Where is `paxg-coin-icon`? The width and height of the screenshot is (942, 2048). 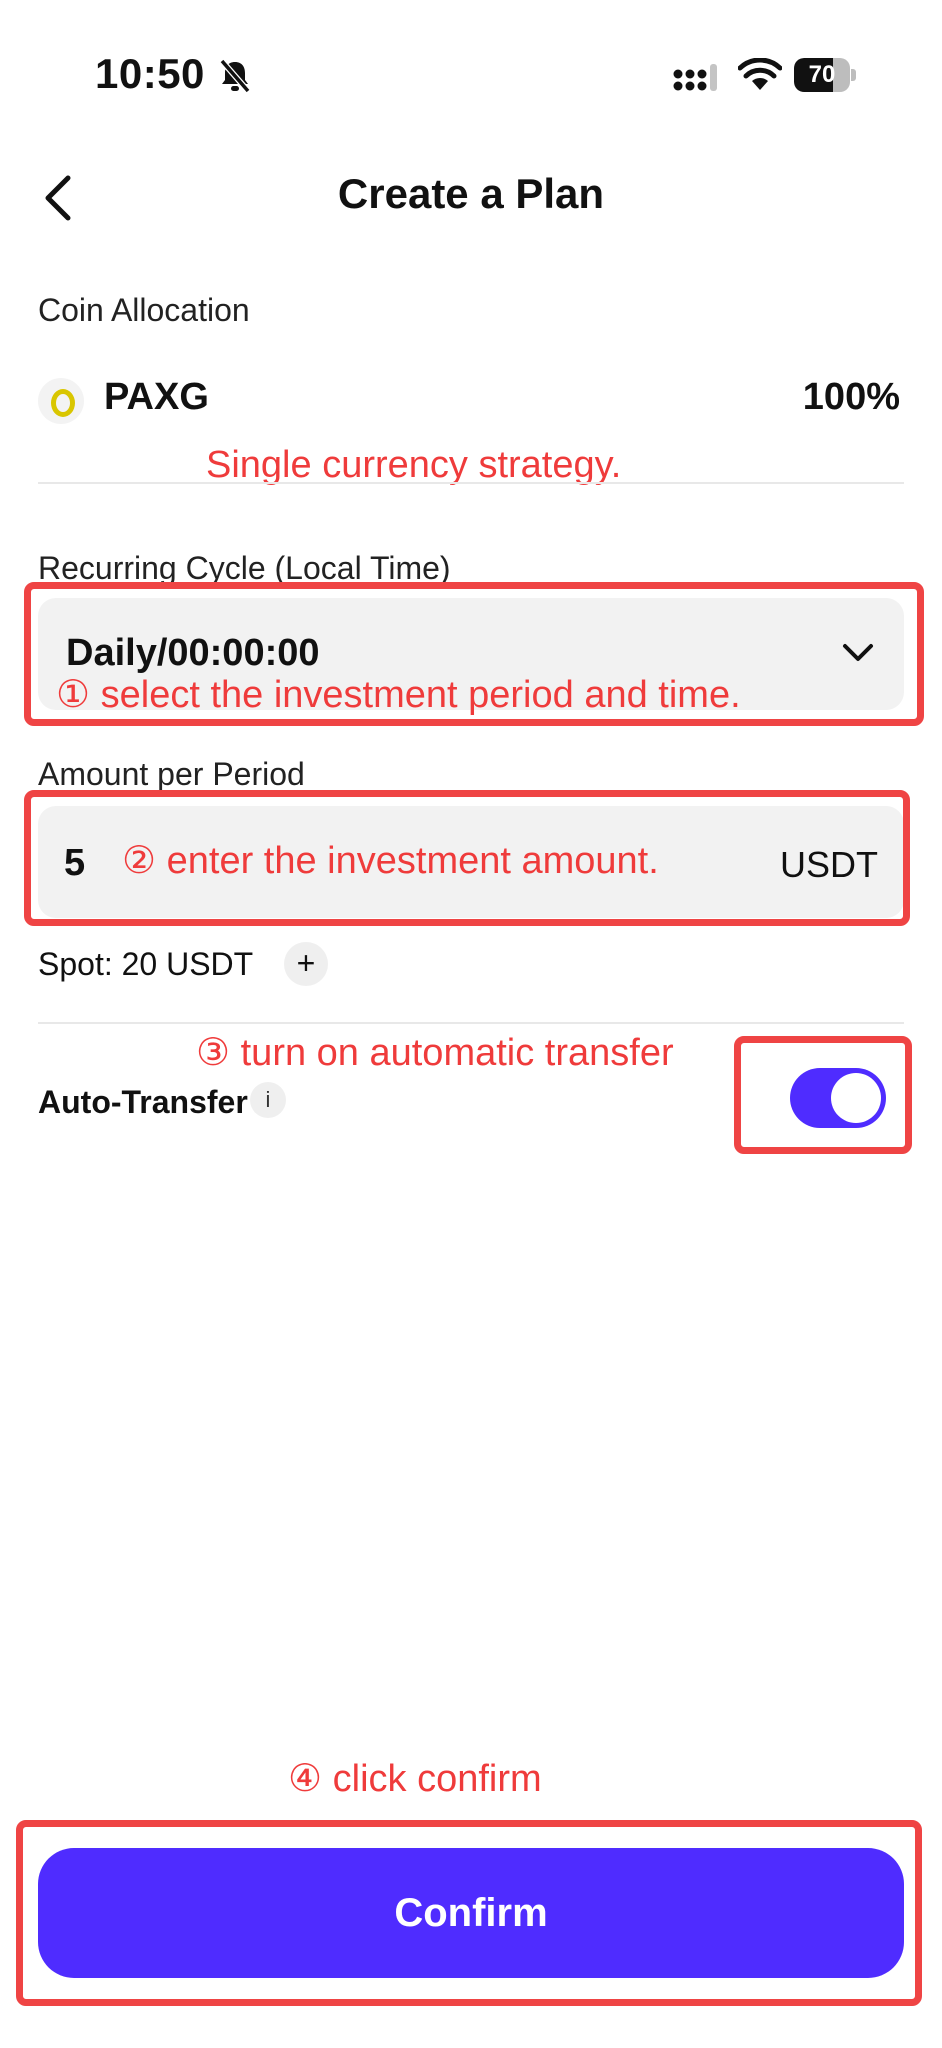 paxg-coin-icon is located at coordinates (61, 401).